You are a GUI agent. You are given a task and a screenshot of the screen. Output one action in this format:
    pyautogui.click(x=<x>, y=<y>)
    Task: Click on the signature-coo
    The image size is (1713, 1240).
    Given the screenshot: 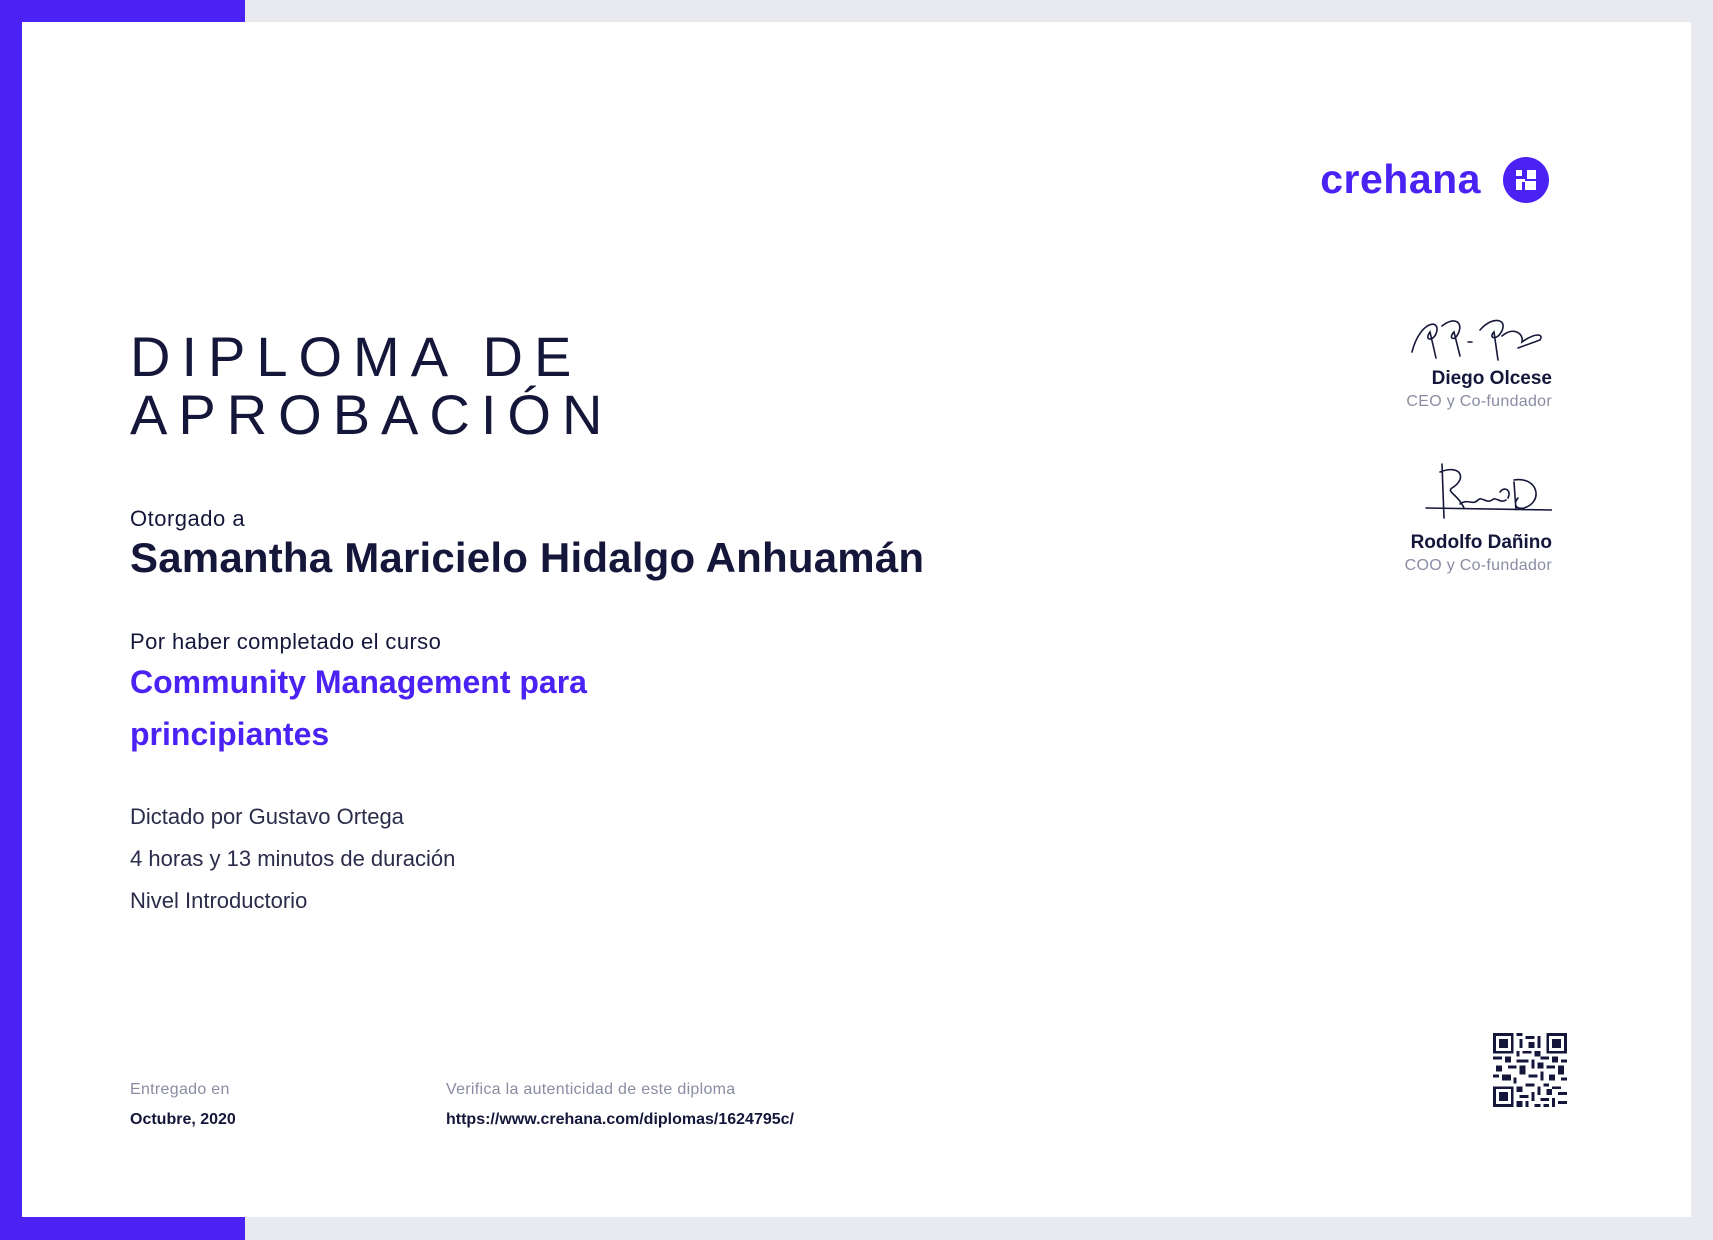 What is the action you would take?
    pyautogui.click(x=1488, y=491)
    